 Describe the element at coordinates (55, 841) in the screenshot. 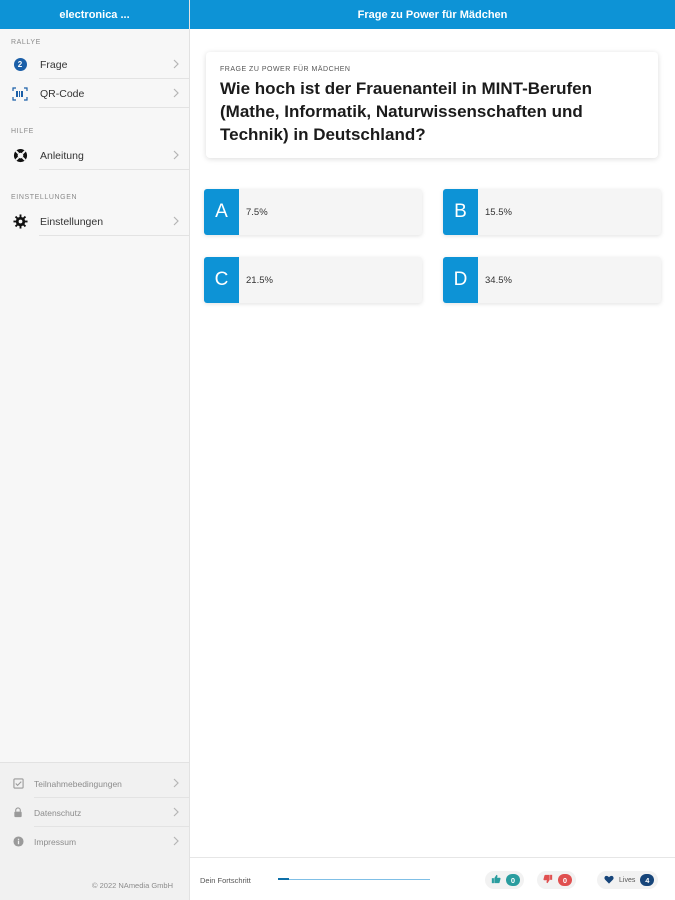

I see `sidebar-item-label: Impressum` at that location.